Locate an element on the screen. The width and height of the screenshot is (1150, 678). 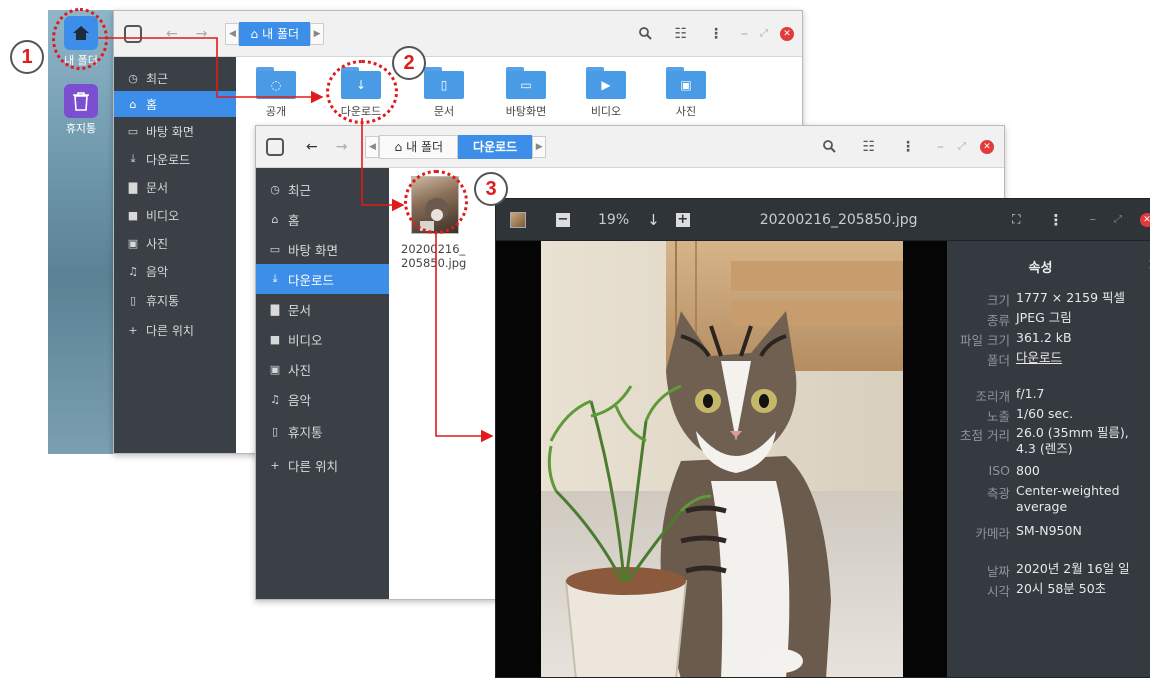
step-badge-3: 3 is located at coordinates (491, 189).